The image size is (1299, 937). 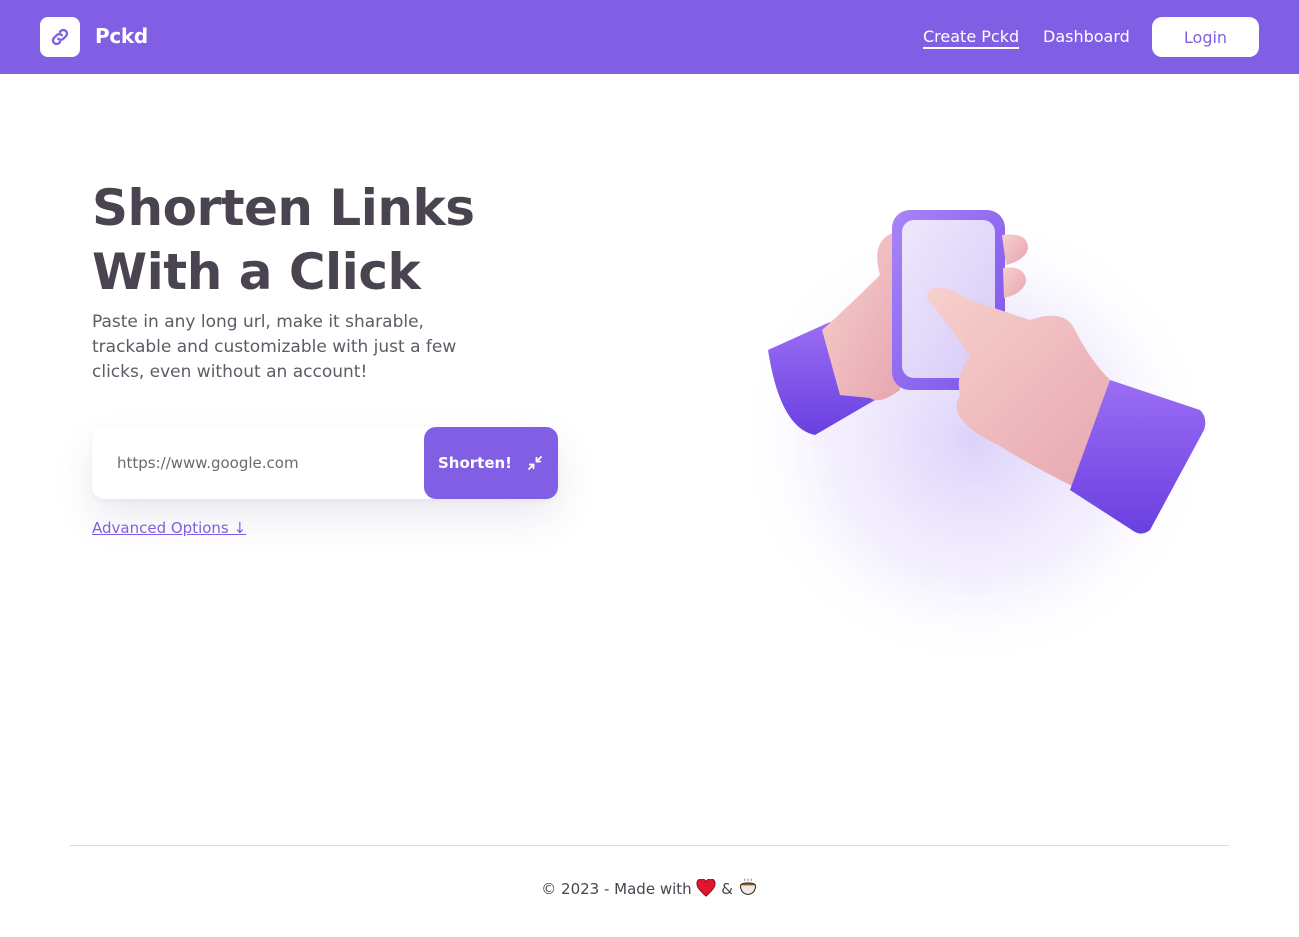 What do you see at coordinates (256, 272) in the screenshot?
I see `hero-title-line-2: With a Click` at bounding box center [256, 272].